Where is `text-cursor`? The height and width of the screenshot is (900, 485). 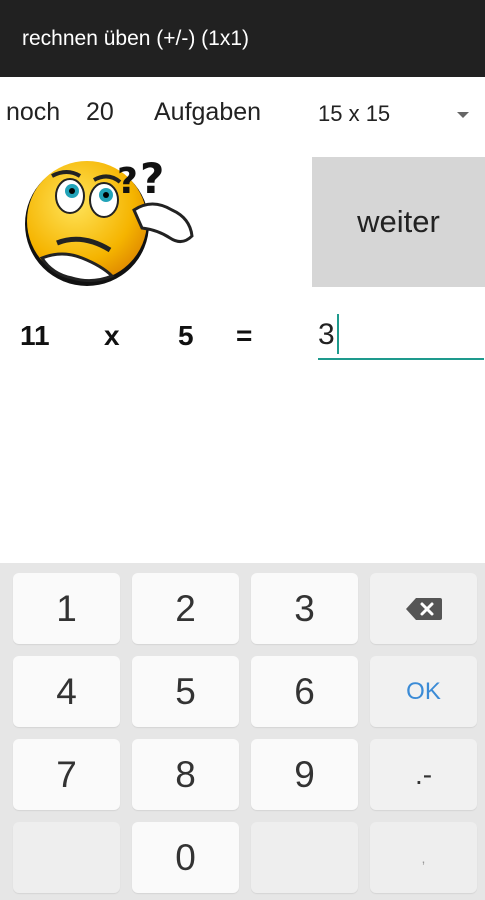
text-cursor is located at coordinates (338, 334).